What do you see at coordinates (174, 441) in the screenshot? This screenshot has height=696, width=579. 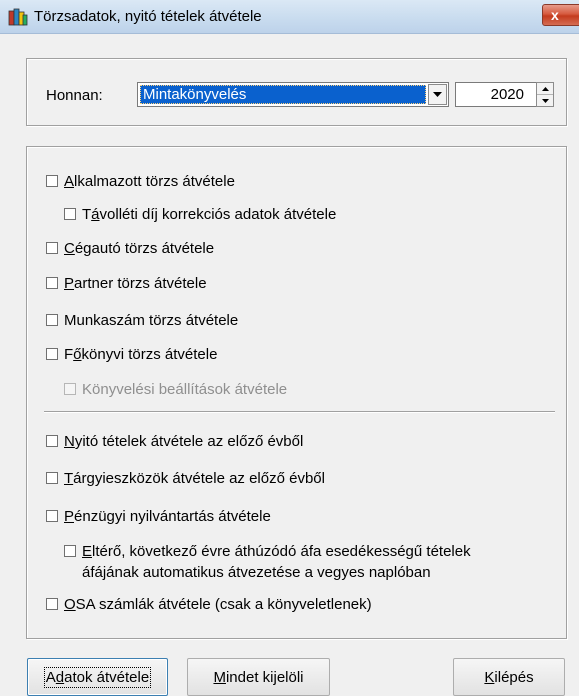 I see `checkbox-nyito: Nyitó tételek átvétele az előző évből` at bounding box center [174, 441].